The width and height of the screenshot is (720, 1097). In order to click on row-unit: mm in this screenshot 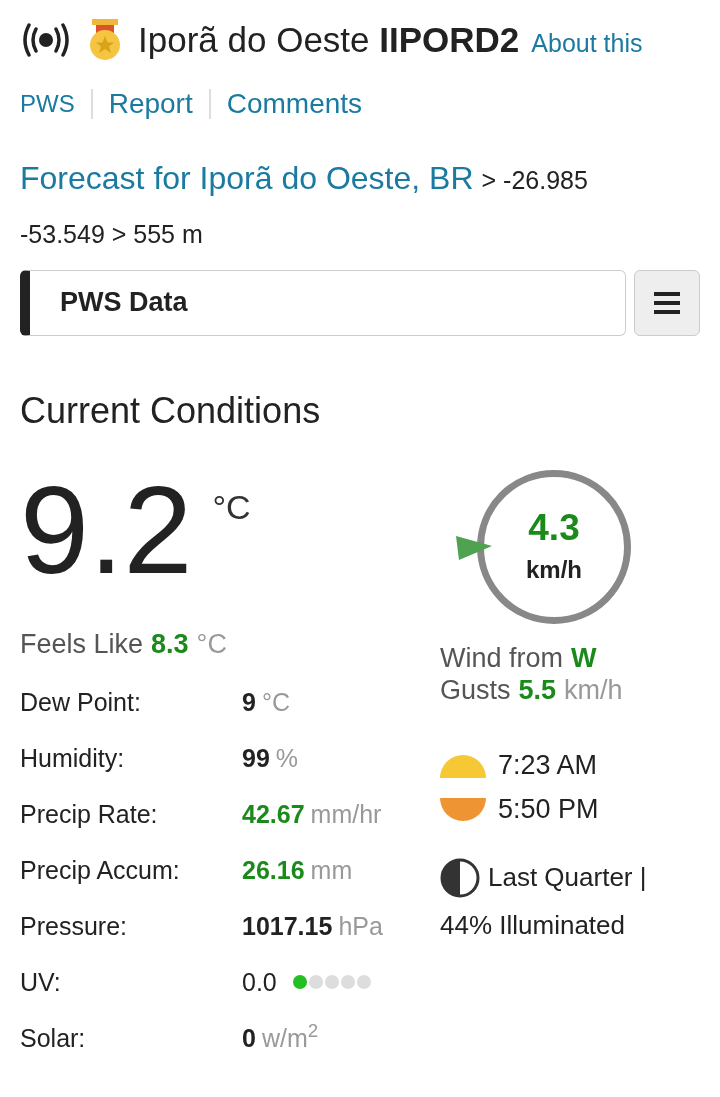, I will do `click(331, 870)`.